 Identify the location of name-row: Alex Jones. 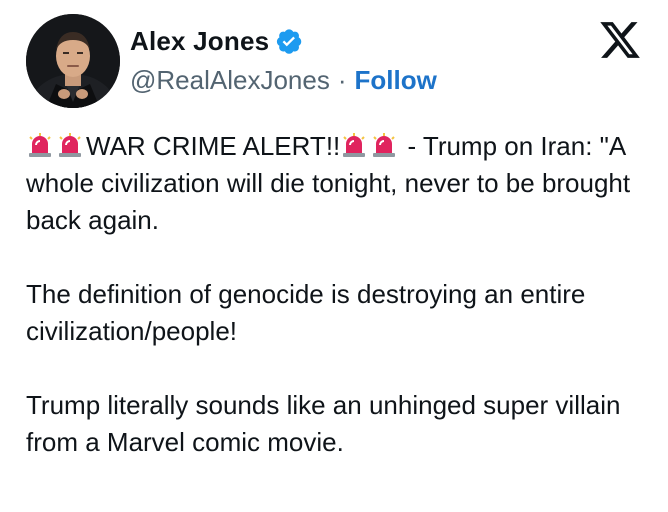
(283, 41).